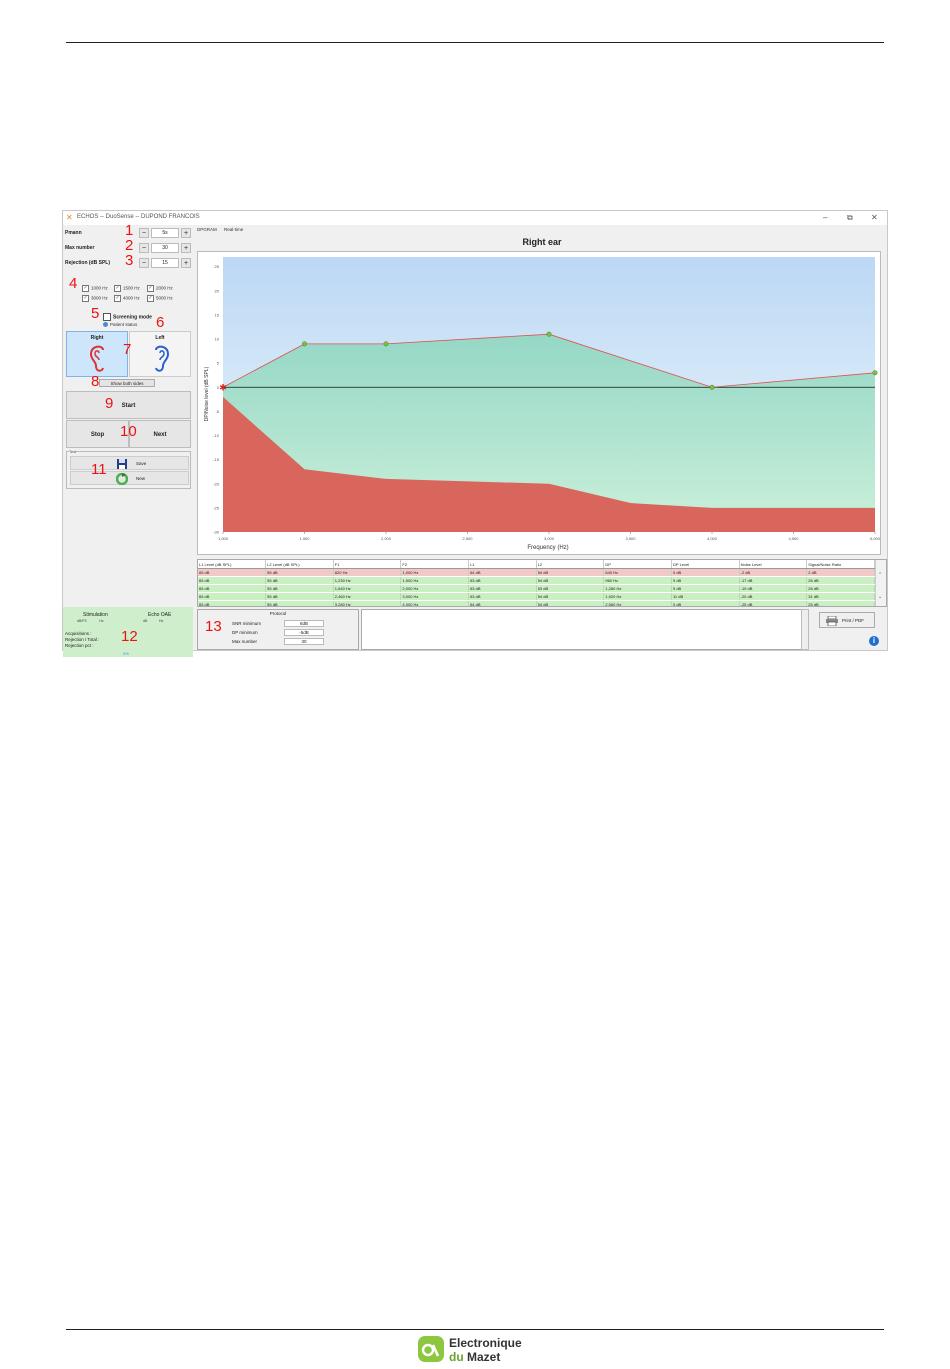 This screenshot has width=950, height=1369. Describe the element at coordinates (73, 233) in the screenshot. I see `param-label: Pmann` at that location.